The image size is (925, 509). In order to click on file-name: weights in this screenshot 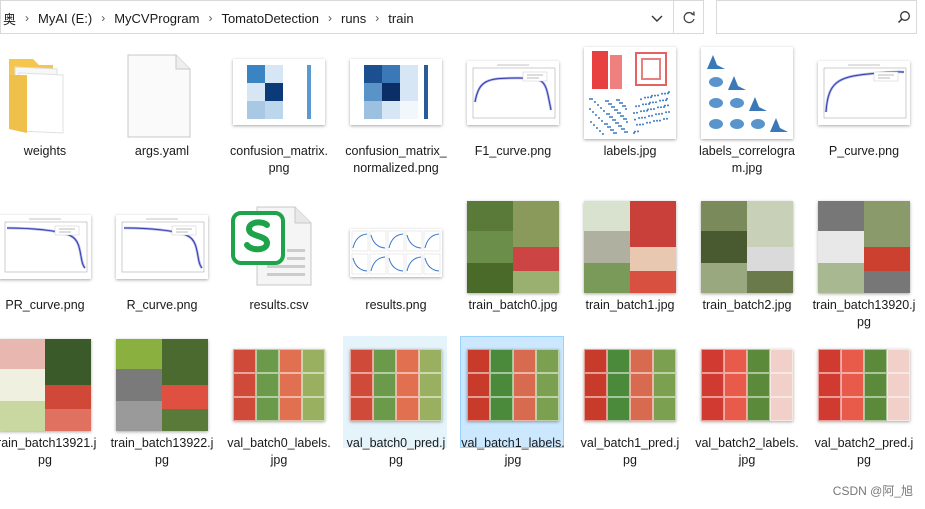, I will do `click(45, 151)`.